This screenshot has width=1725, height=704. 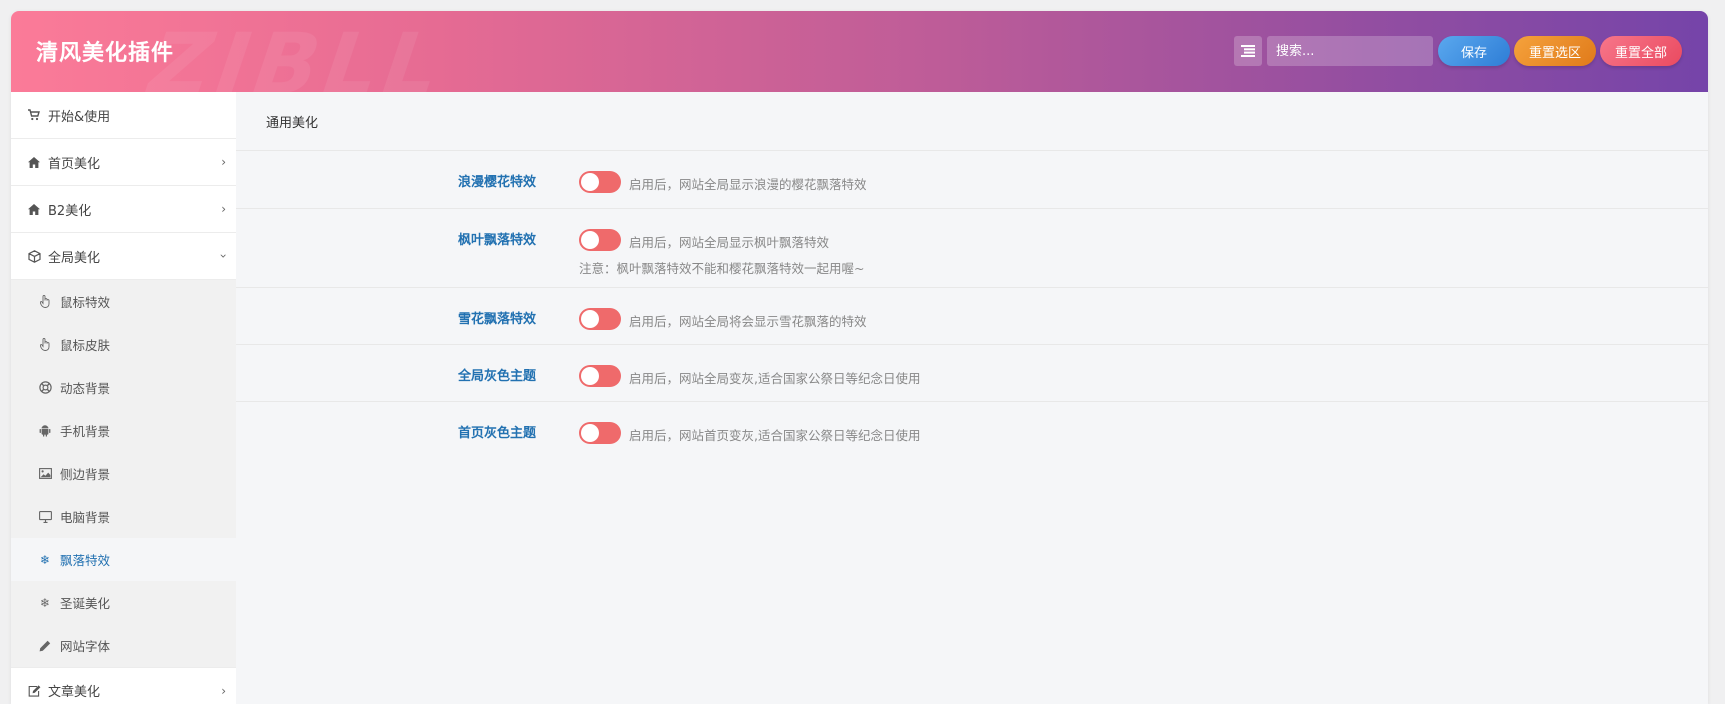 I want to click on field-description: 启用后，网站全局变灰,适合国家公祭日等纪念日使用, so click(x=775, y=378).